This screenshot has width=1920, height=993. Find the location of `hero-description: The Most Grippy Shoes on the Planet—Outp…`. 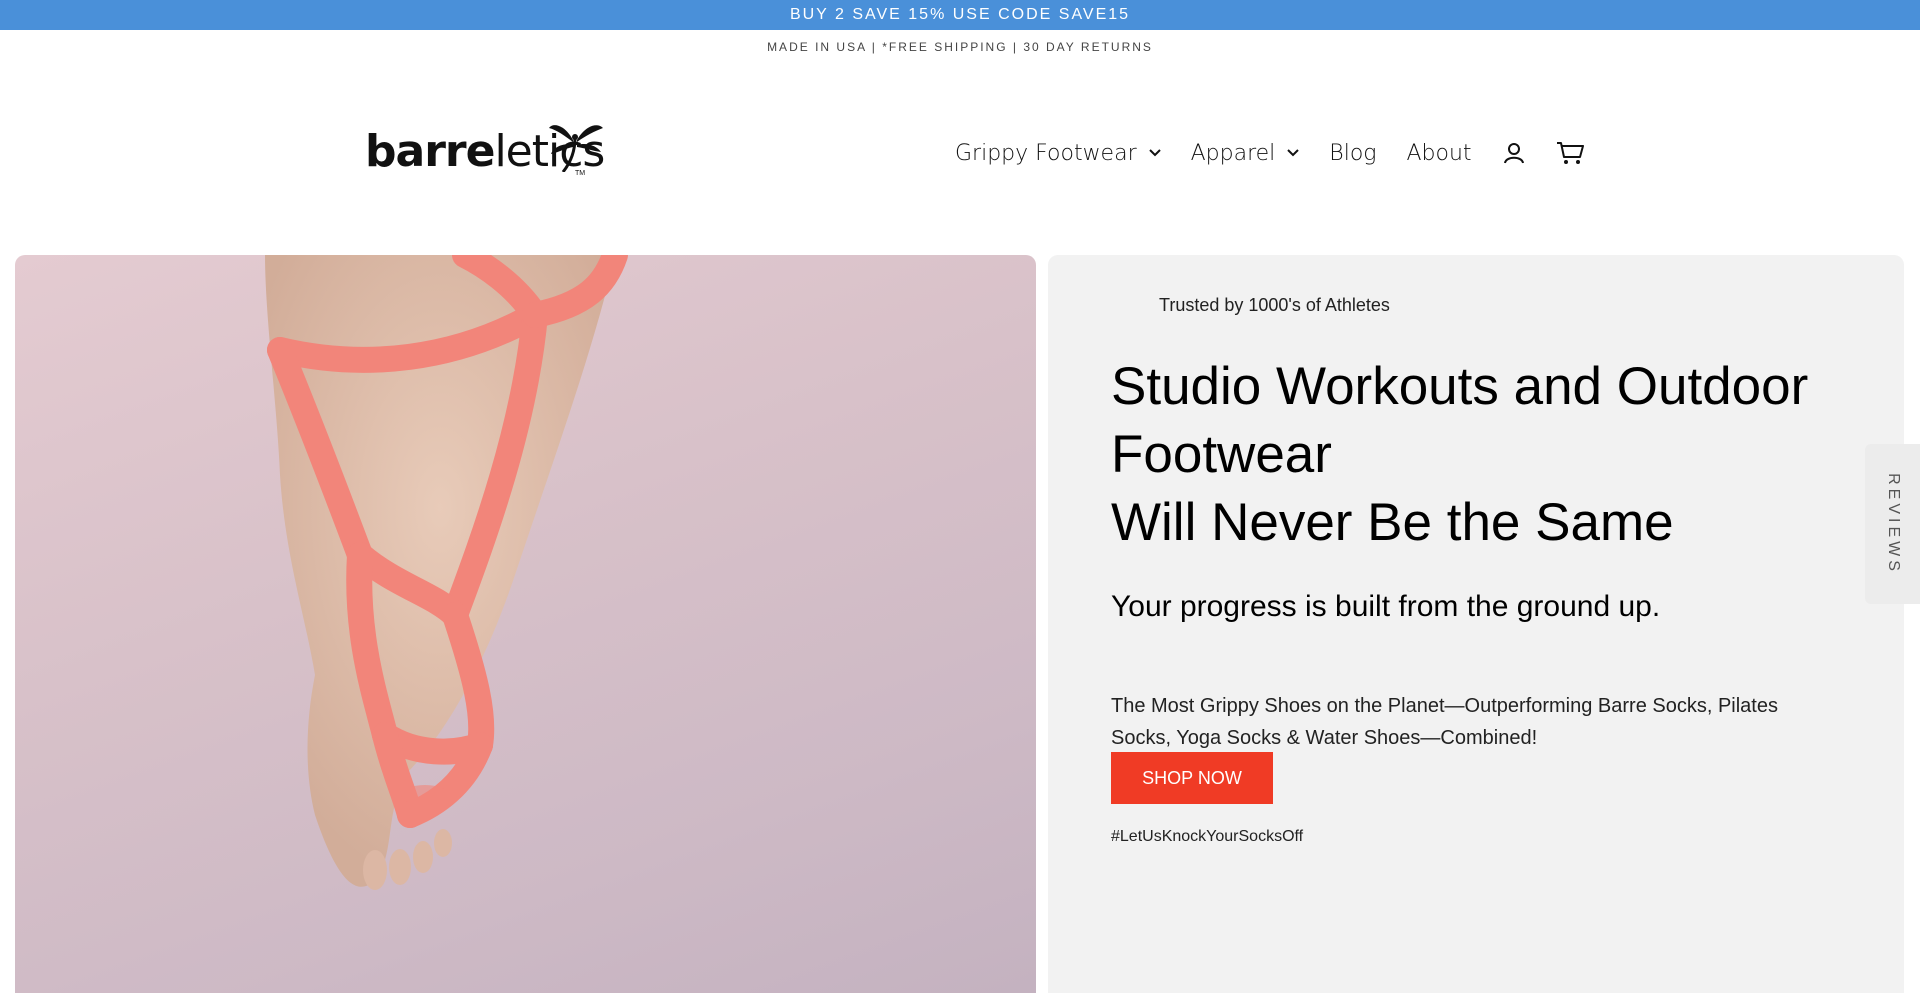

hero-description: The Most Grippy Shoes on the Planet—Outp… is located at coordinates (1444, 722).